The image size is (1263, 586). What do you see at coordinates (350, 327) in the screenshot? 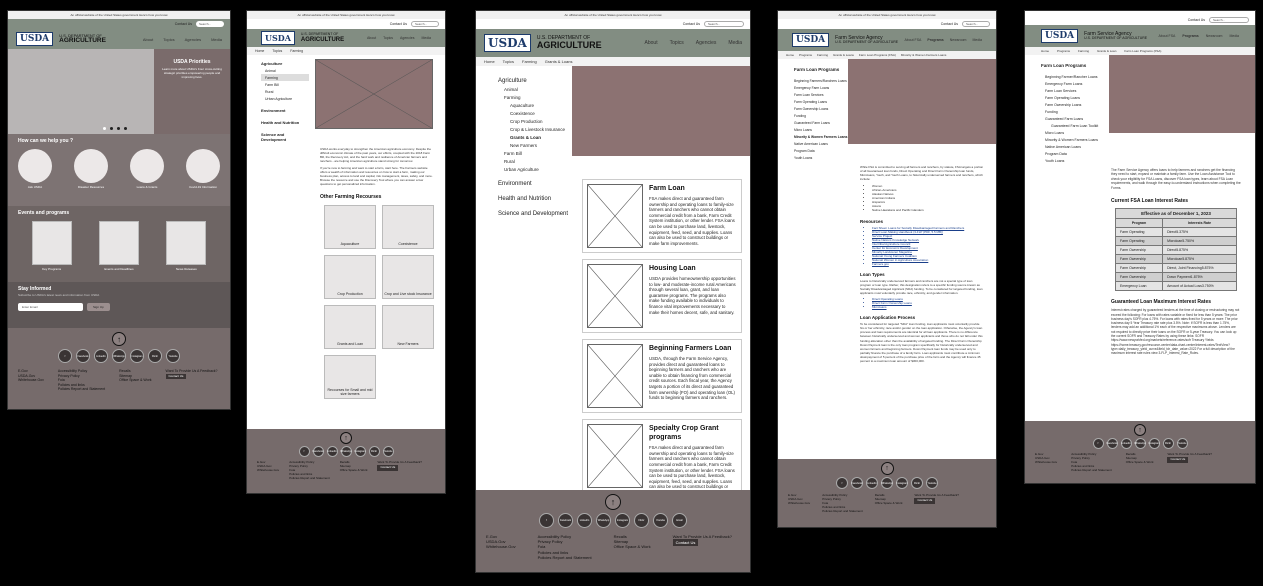
I see `resource-tile-grants: Grants and Loan` at bounding box center [350, 327].